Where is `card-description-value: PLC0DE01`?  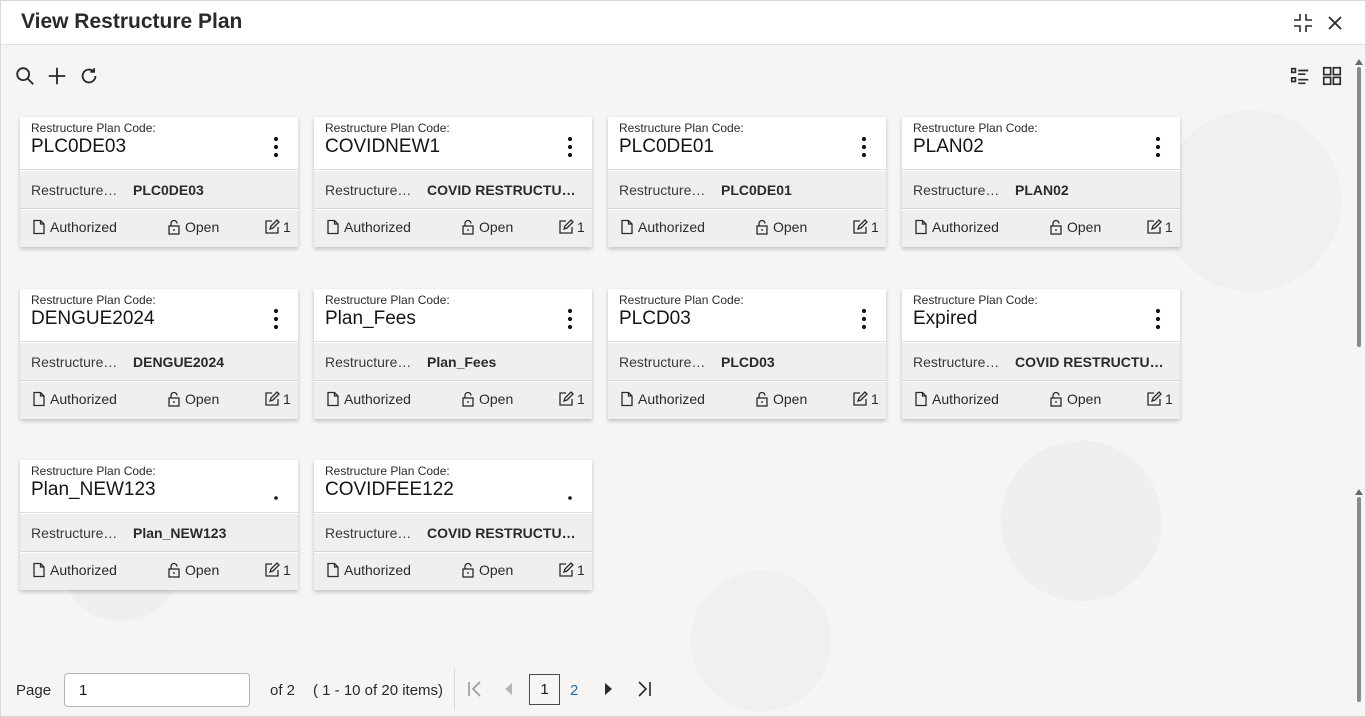
card-description-value: PLC0DE01 is located at coordinates (756, 190).